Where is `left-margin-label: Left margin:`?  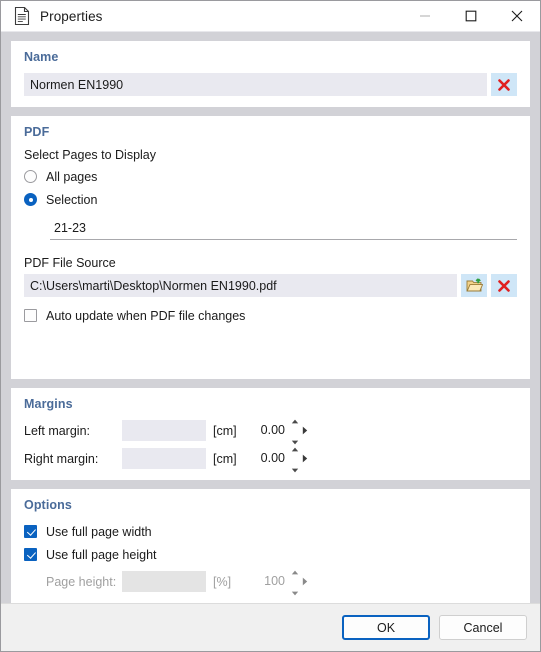 left-margin-label: Left margin: is located at coordinates (57, 430).